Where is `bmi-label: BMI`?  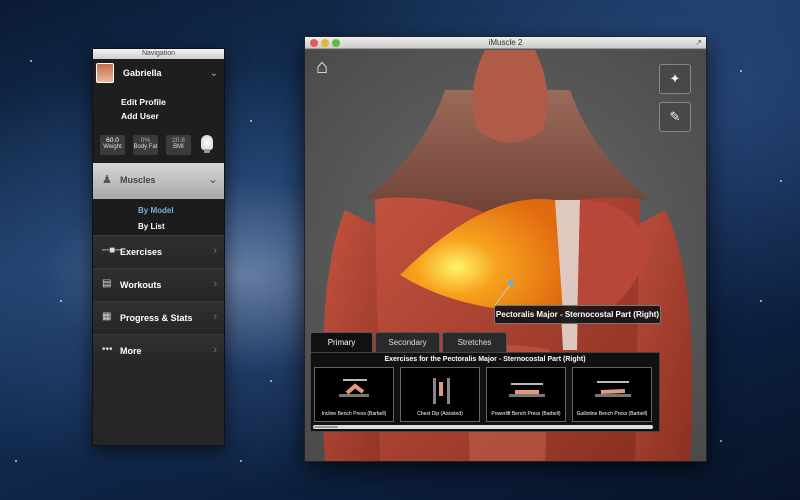
bmi-label: BMI is located at coordinates (178, 147).